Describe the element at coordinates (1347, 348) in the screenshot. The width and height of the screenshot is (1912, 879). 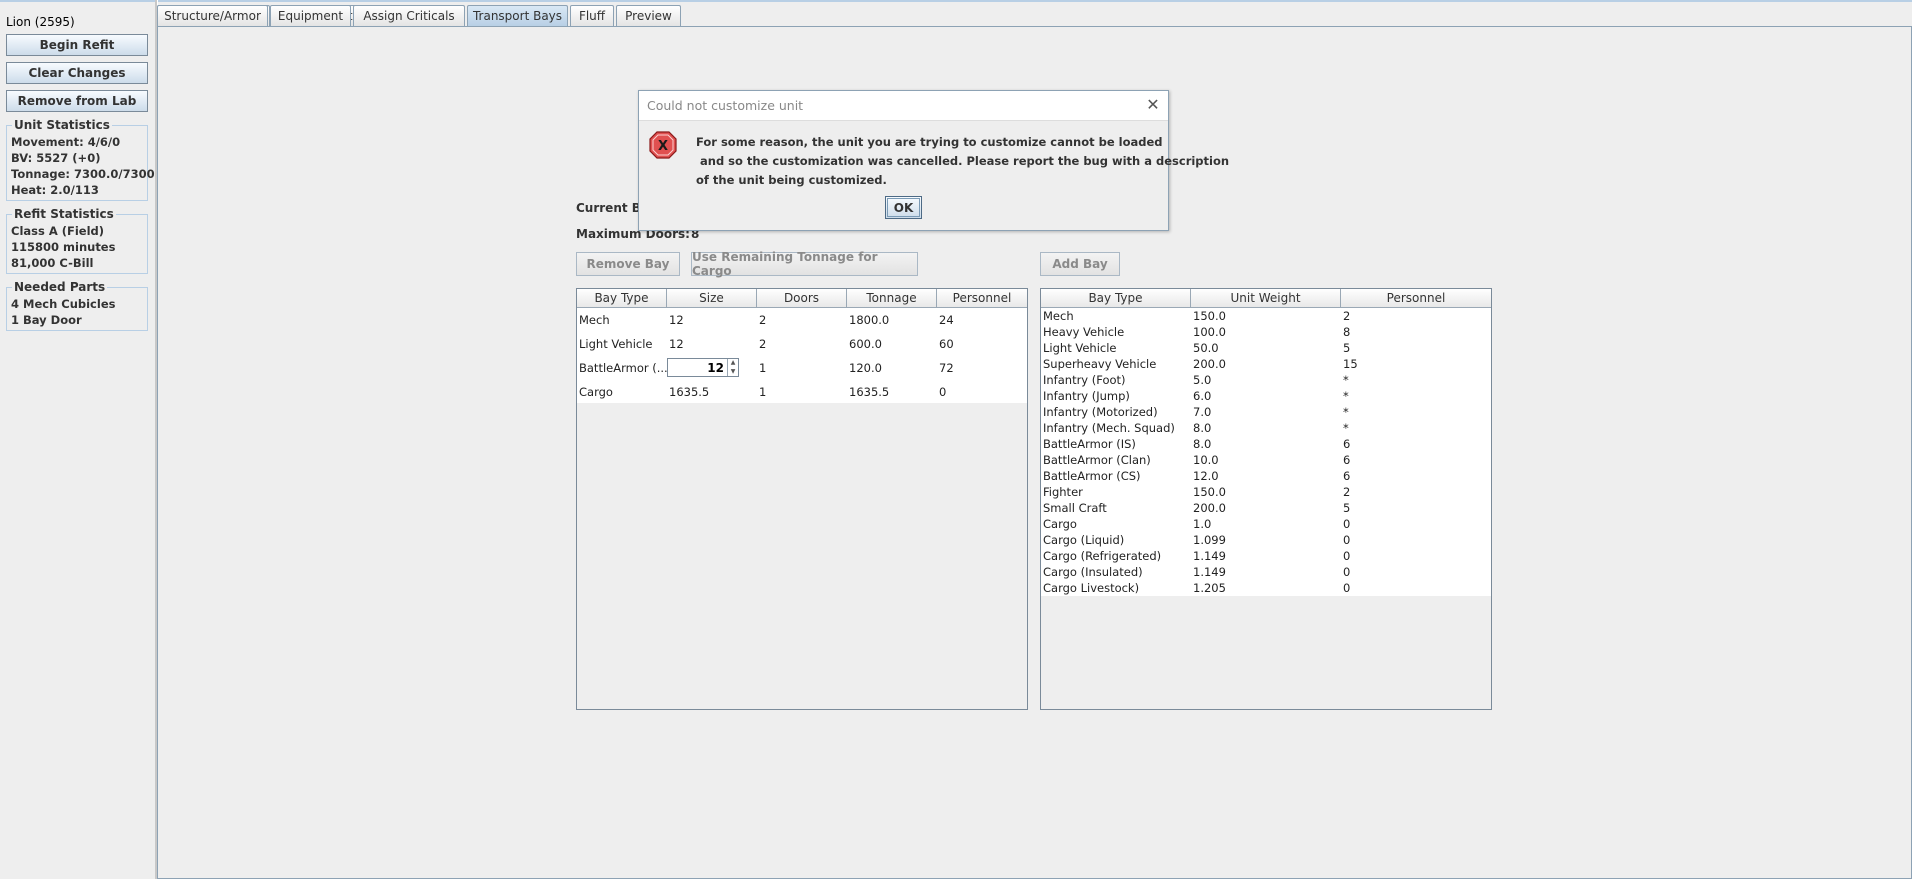
I see `cell-personnel: 5` at that location.